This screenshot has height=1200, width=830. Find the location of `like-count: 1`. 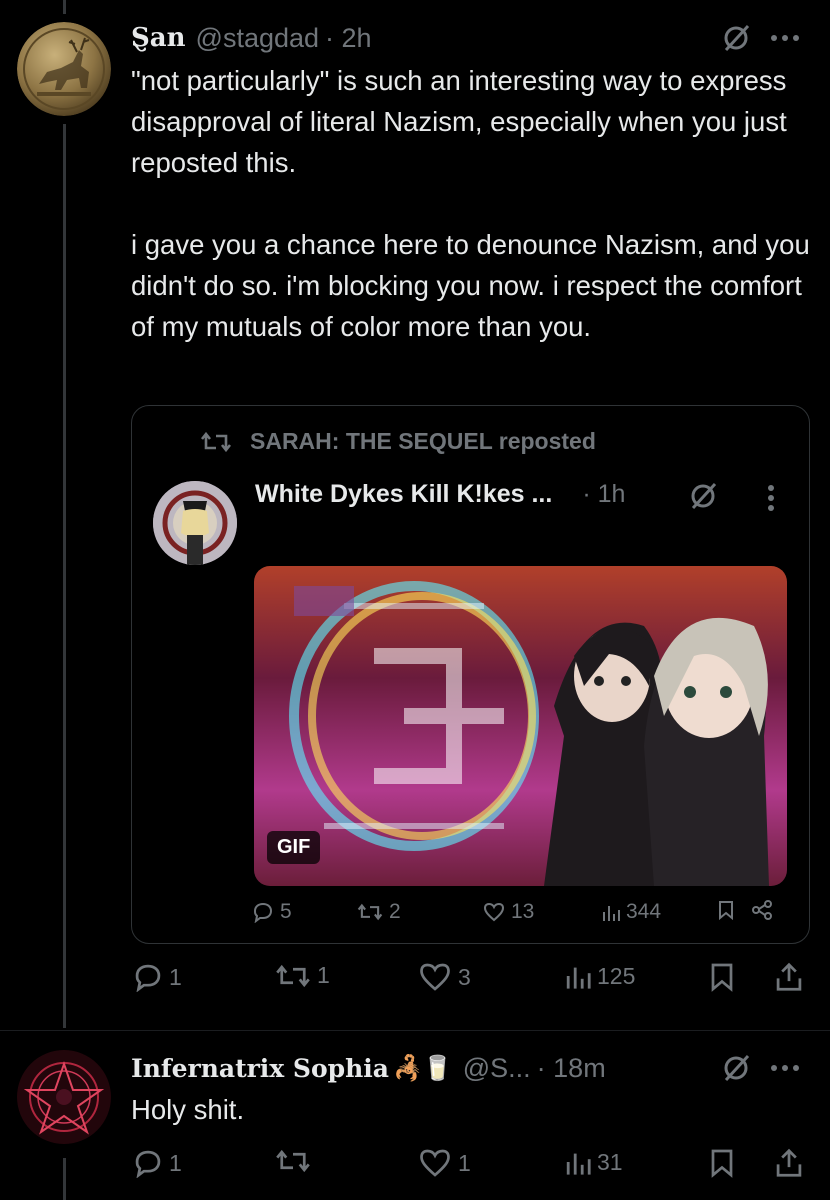

like-count: 1 is located at coordinates (464, 1162).